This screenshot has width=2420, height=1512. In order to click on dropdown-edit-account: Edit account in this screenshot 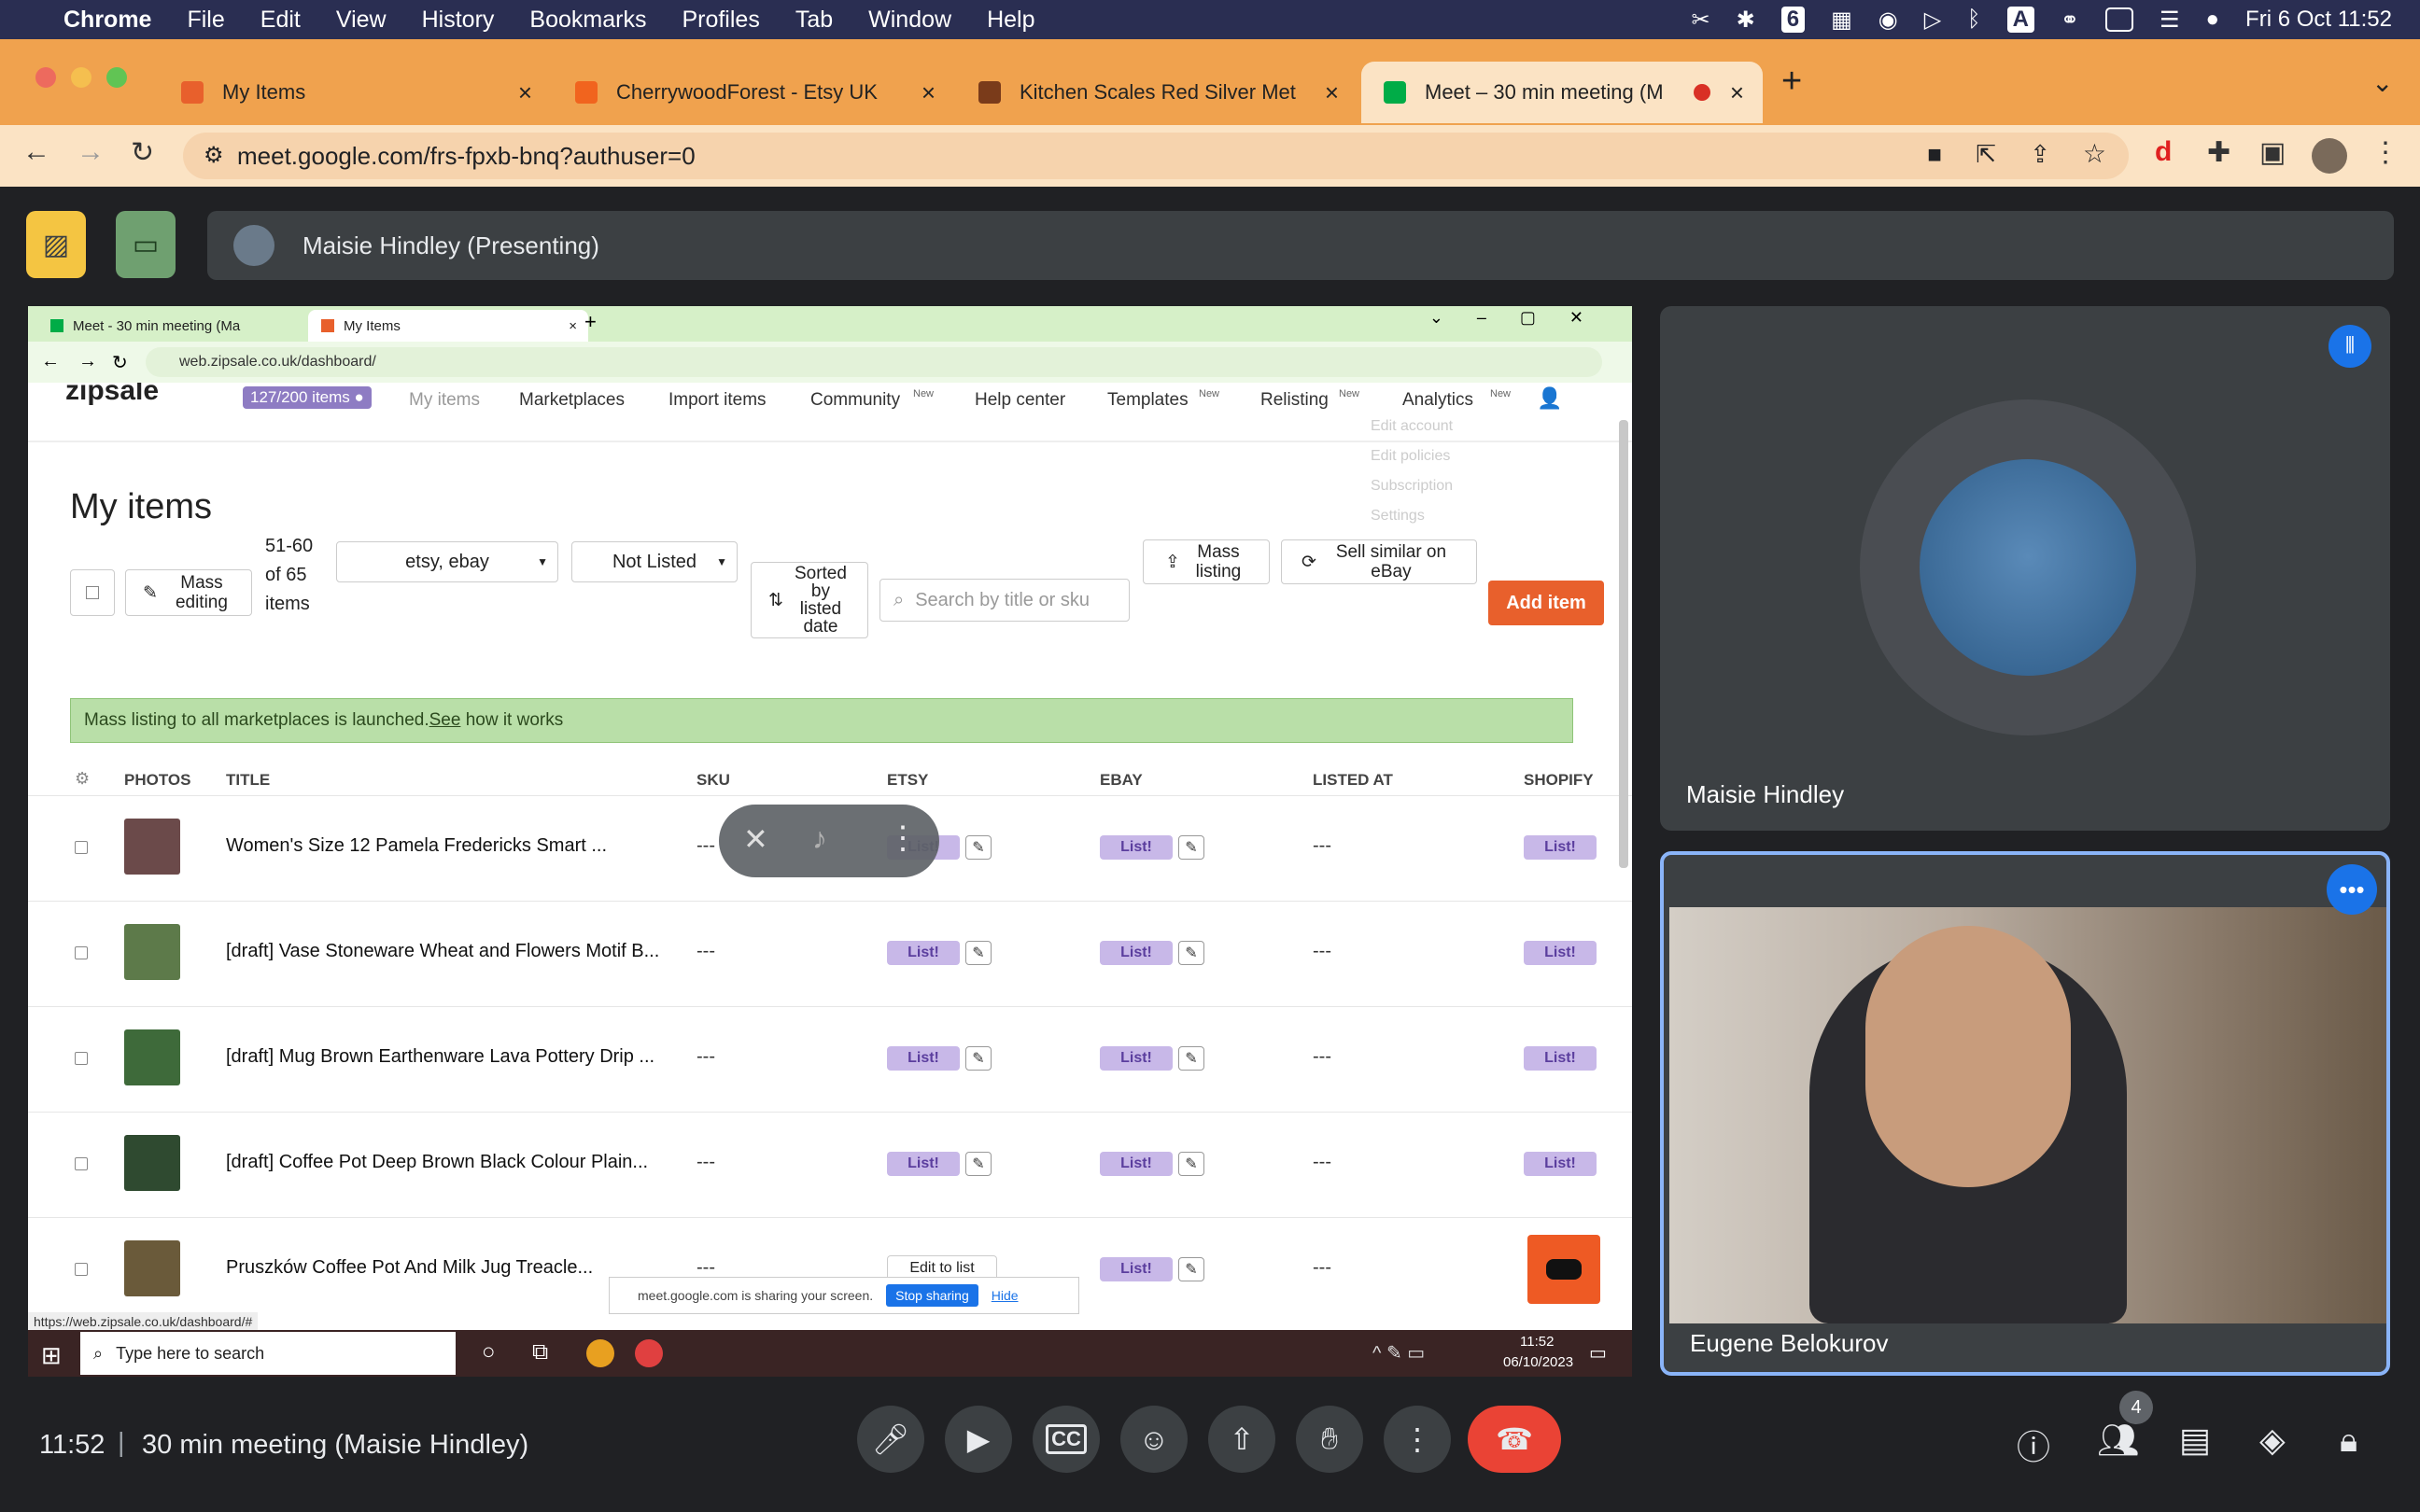, I will do `click(1412, 426)`.